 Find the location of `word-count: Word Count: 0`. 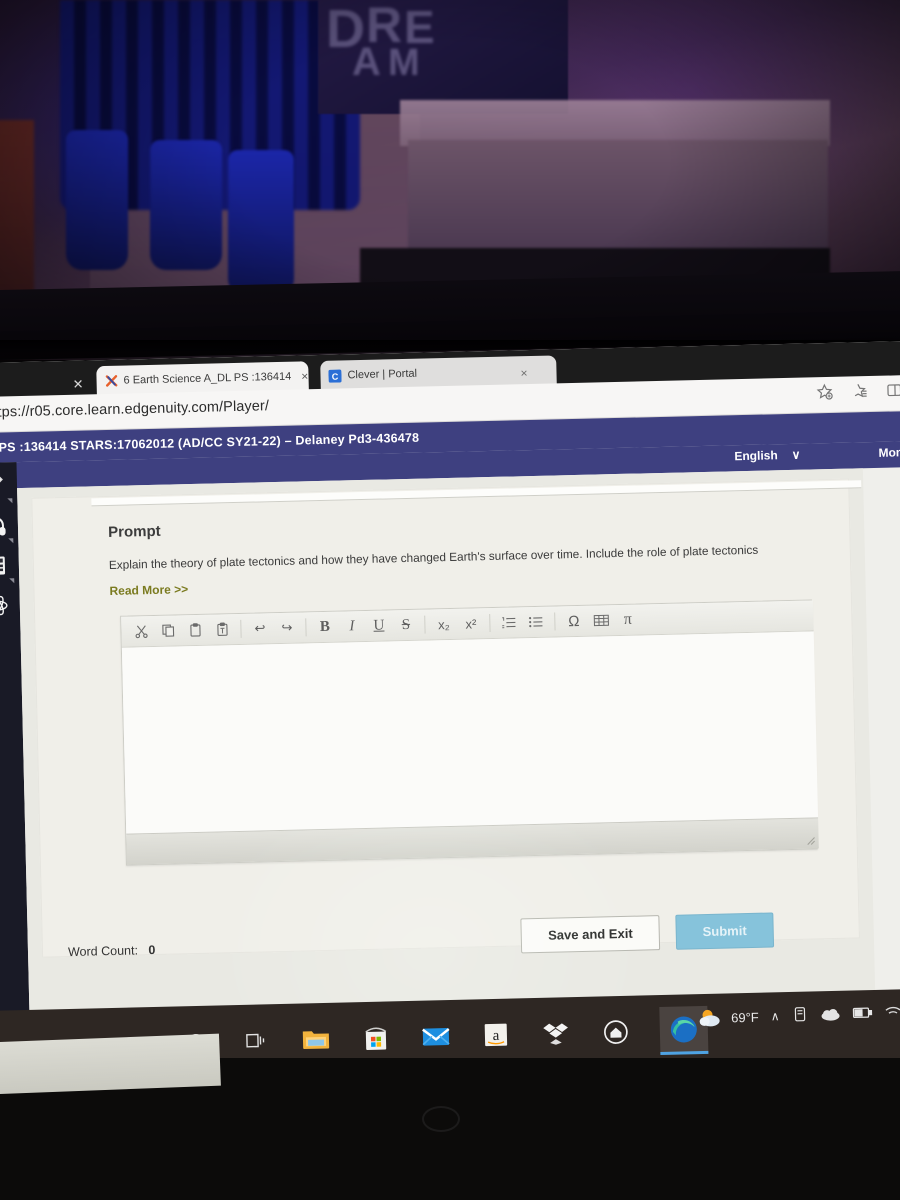

word-count: Word Count: 0 is located at coordinates (112, 951).